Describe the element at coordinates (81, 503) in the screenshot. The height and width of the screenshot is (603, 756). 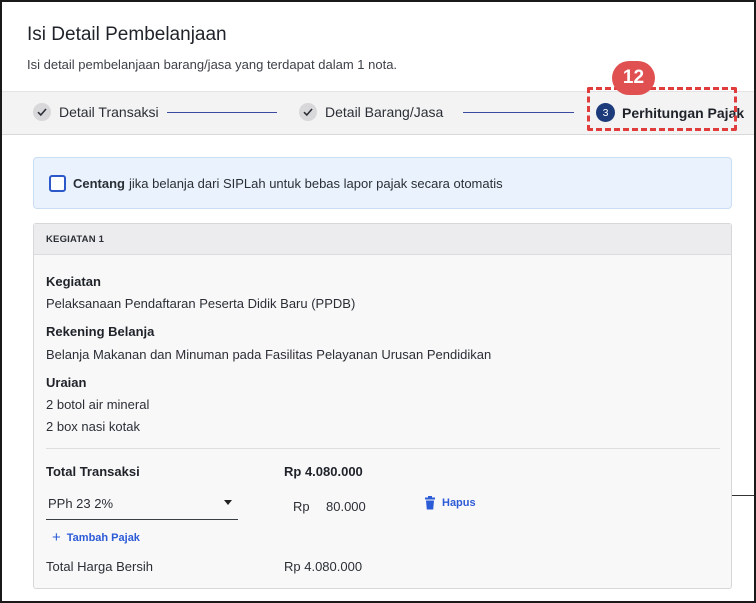
I see `tax-type-value: PPh 23 2%` at that location.